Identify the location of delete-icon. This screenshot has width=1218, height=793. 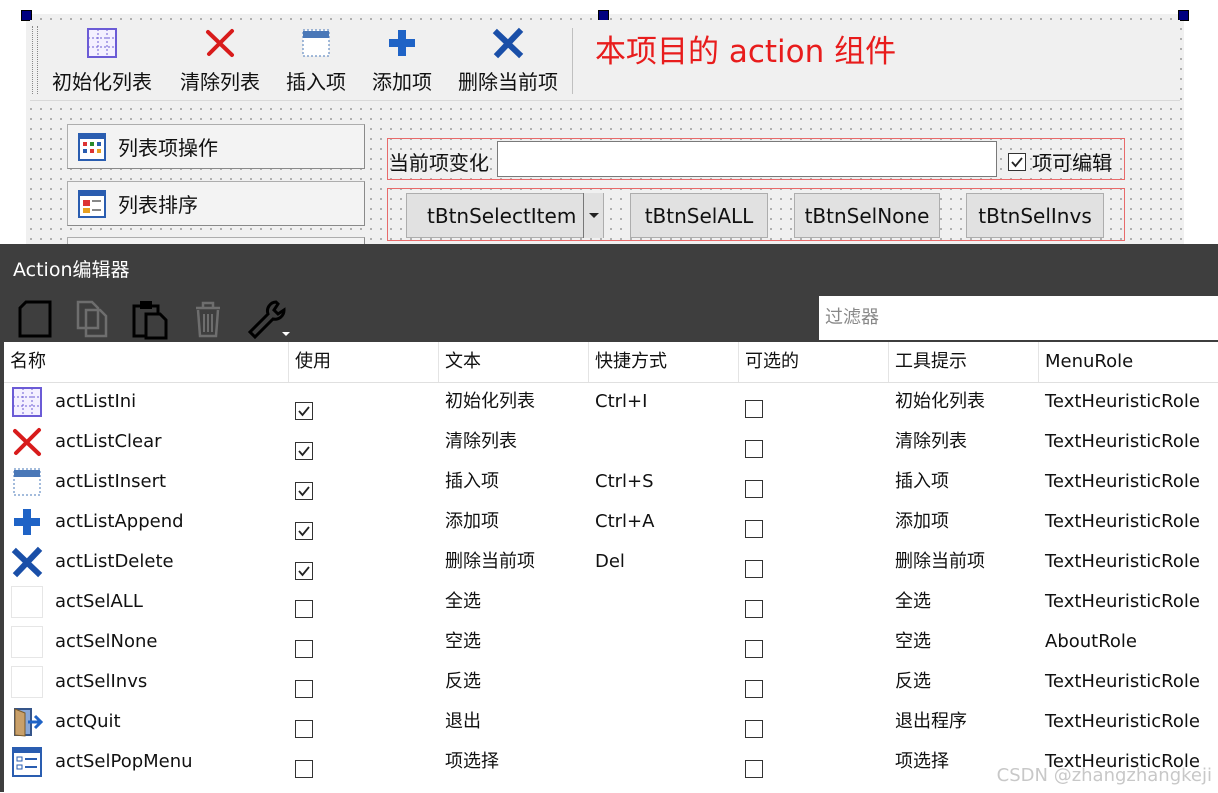
(208, 319).